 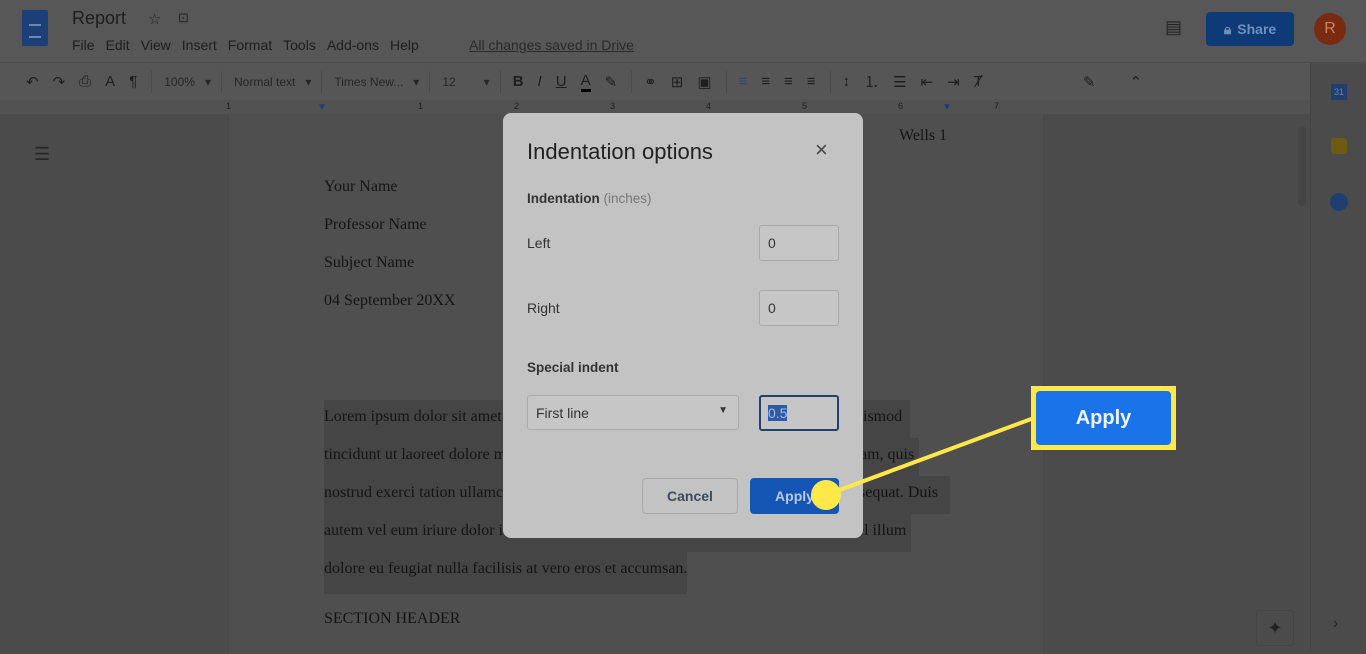 I want to click on apply-callout: Apply, so click(x=1103, y=418).